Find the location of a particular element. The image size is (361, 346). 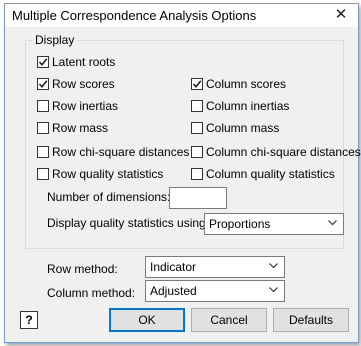

defaults-button: Defaults is located at coordinates (311, 320).